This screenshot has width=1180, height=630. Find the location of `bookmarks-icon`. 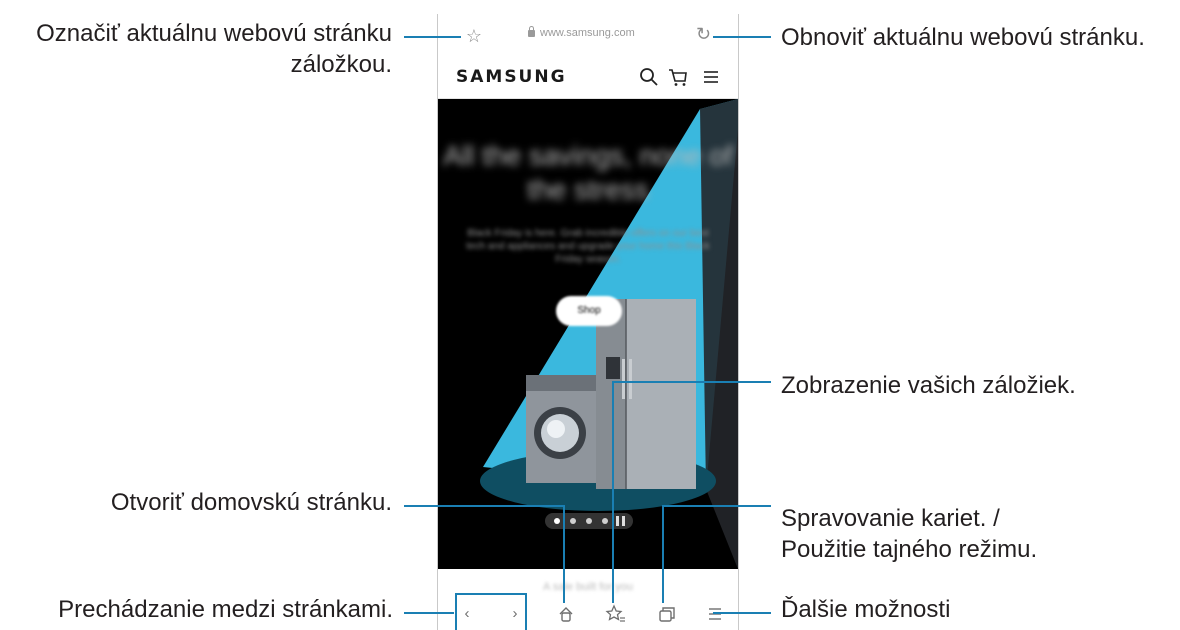

bookmarks-icon is located at coordinates (616, 614).